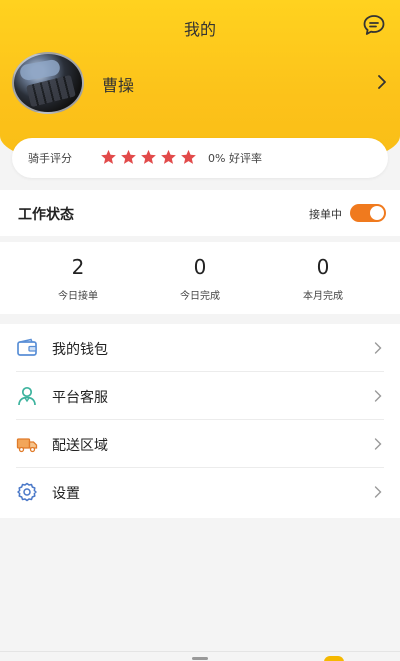  I want to click on stats-card: 2 今日接单 0 今日完成 0 本月完成, so click(200, 278).